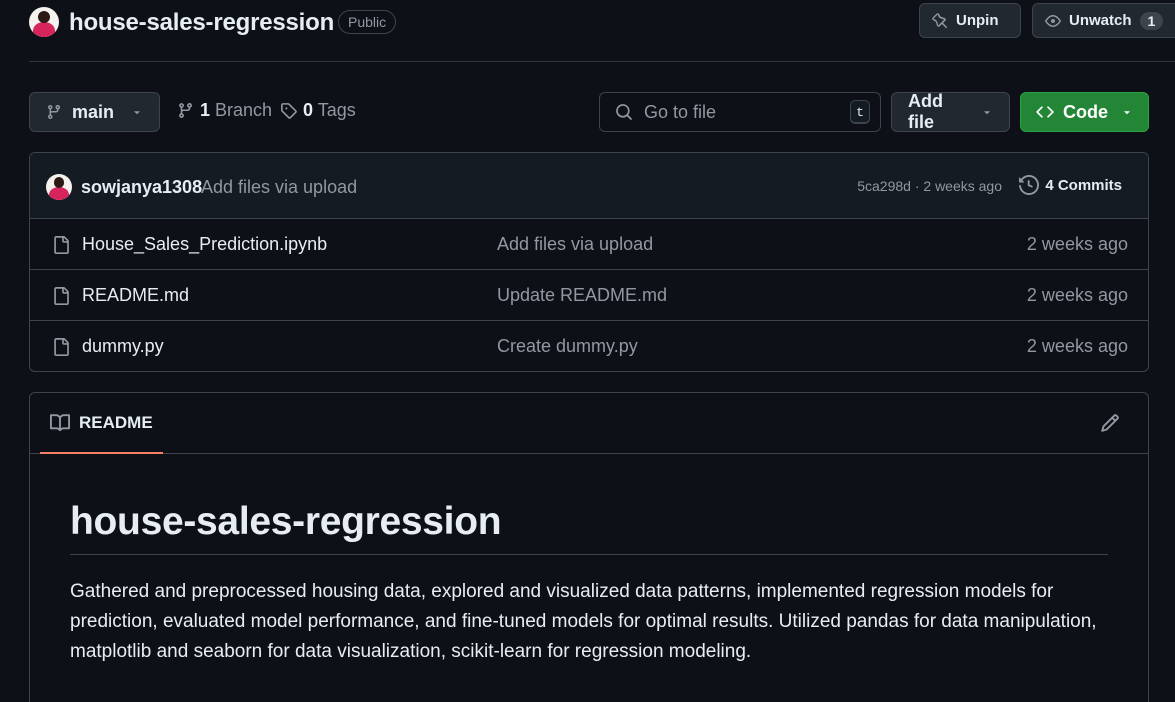 This screenshot has width=1175, height=702. Describe the element at coordinates (589, 527) in the screenshot. I see `readme-title: house-sales-regression` at that location.